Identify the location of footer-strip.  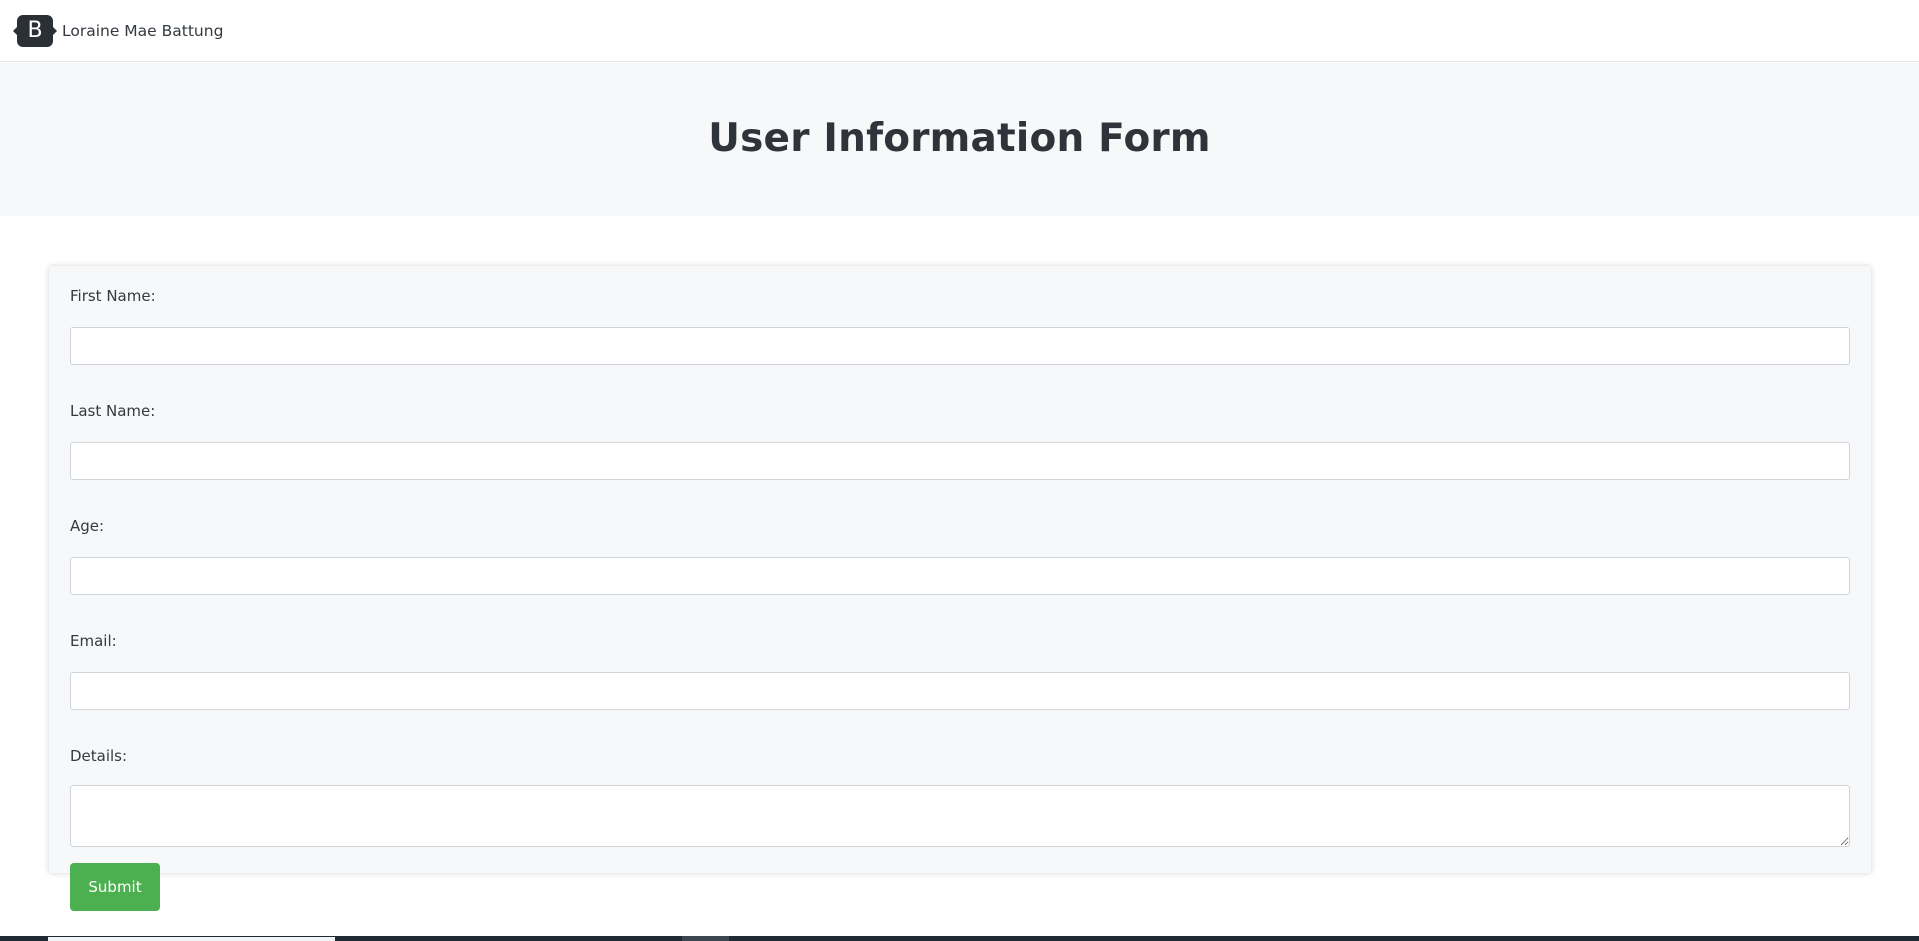
(959, 938).